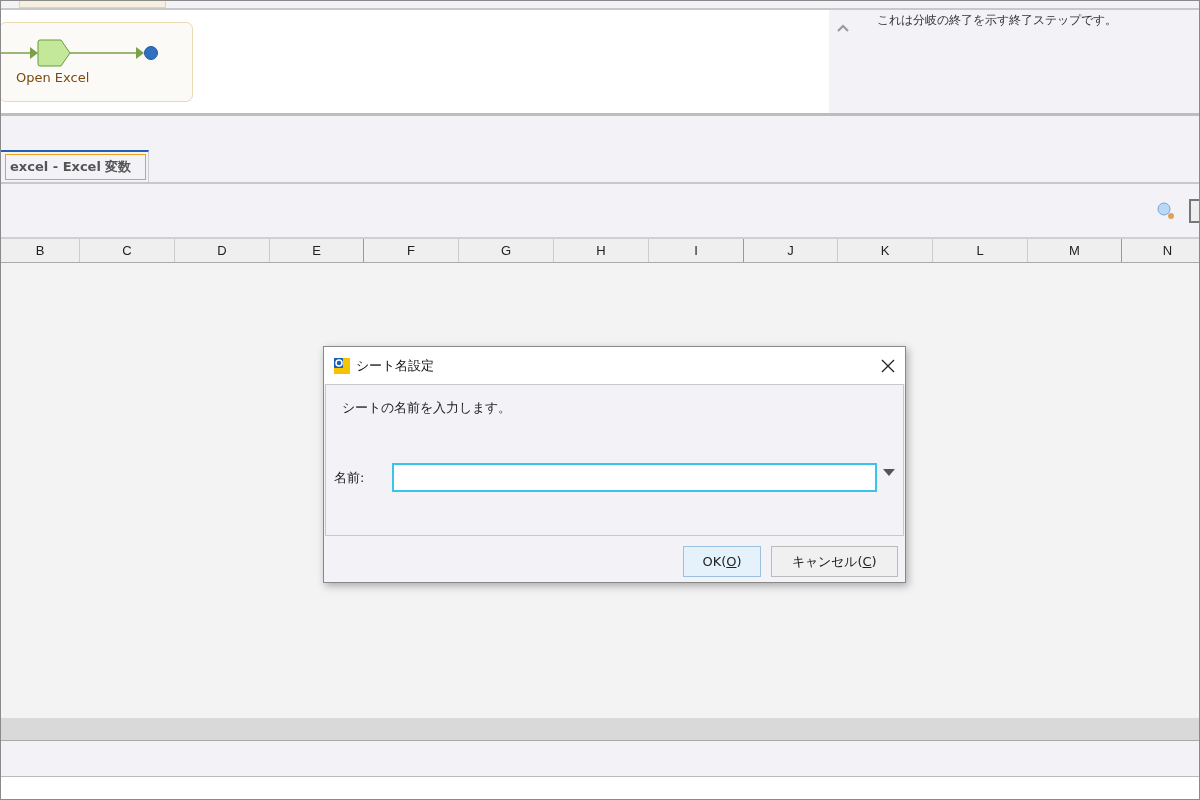  I want to click on column-header: J, so click(791, 250).